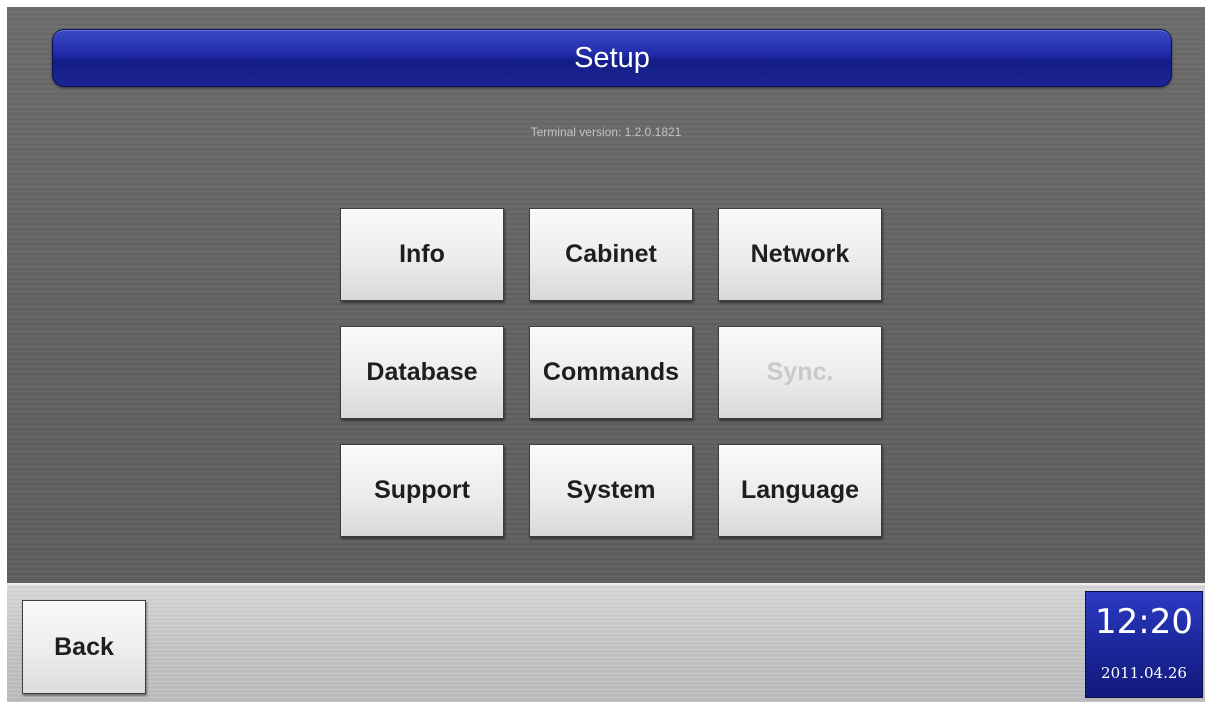 This screenshot has height=709, width=1212. What do you see at coordinates (606, 132) in the screenshot?
I see `terminal-version-label: Terminal version: 1.2.0.1821` at bounding box center [606, 132].